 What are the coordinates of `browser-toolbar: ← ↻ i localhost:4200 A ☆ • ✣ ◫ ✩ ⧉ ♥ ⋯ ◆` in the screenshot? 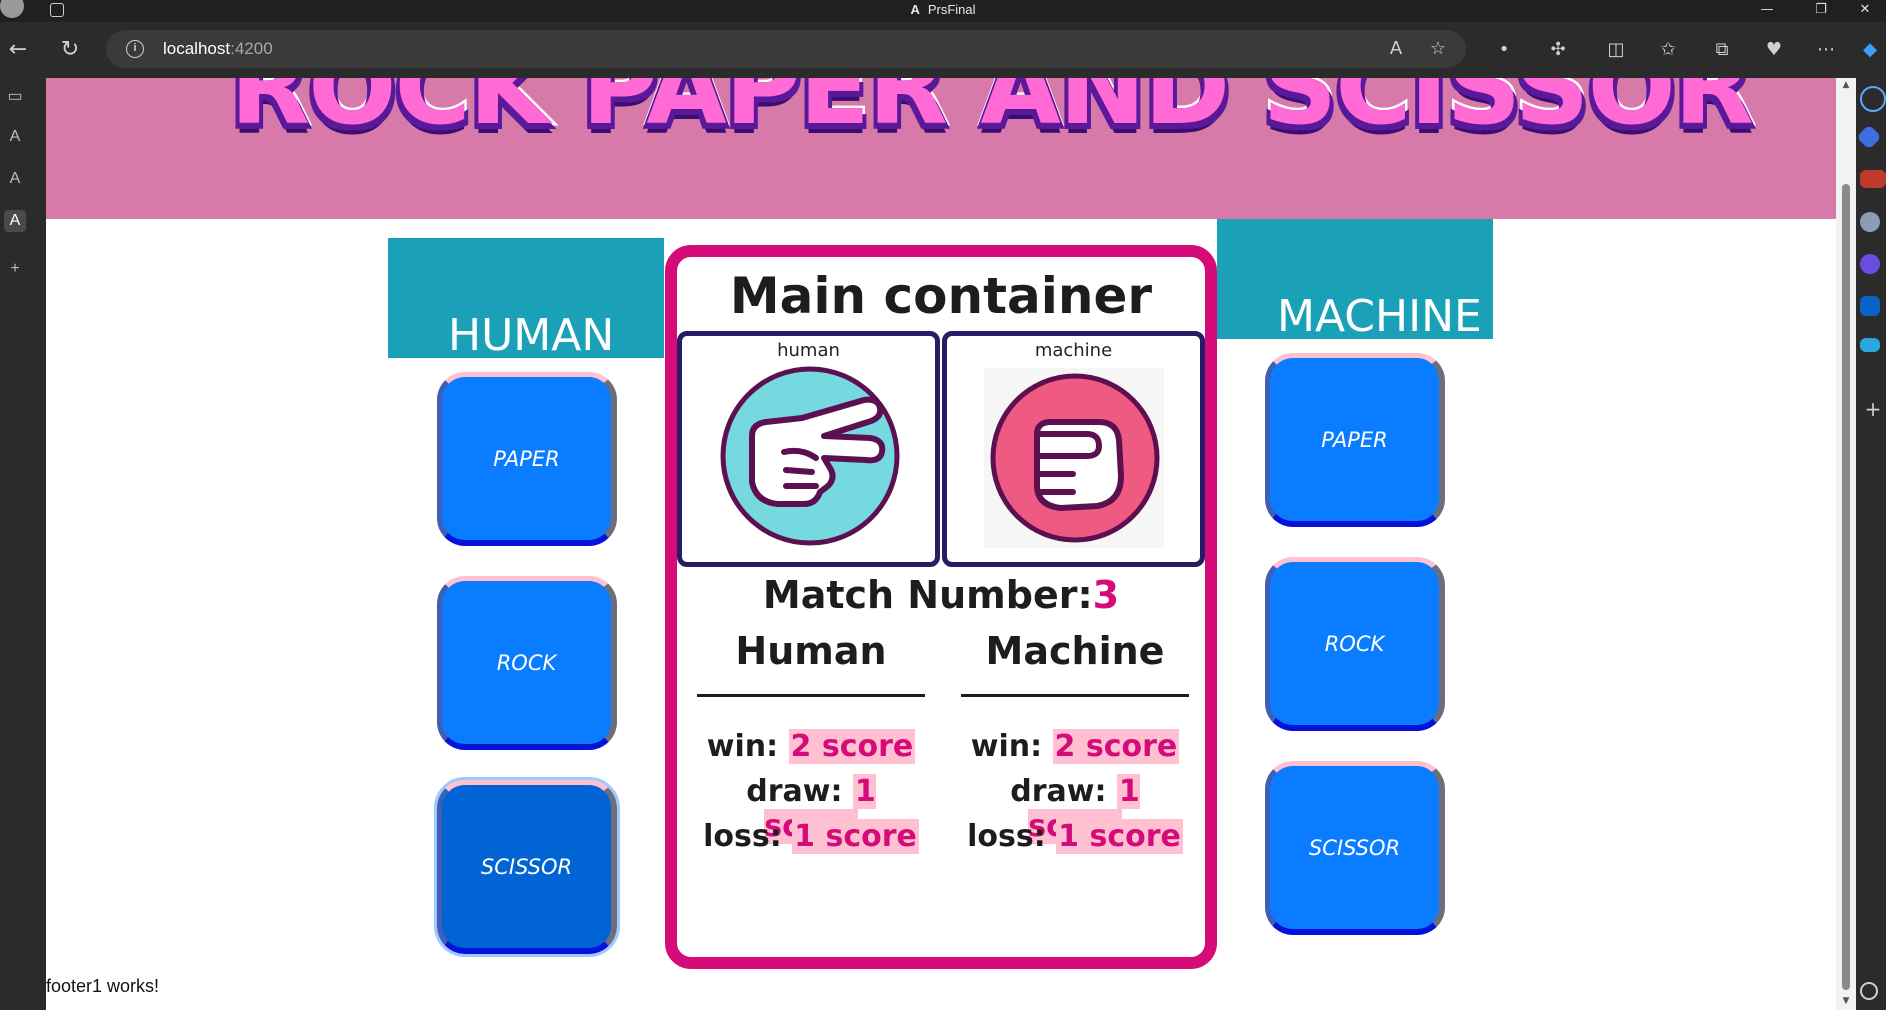 It's located at (943, 50).